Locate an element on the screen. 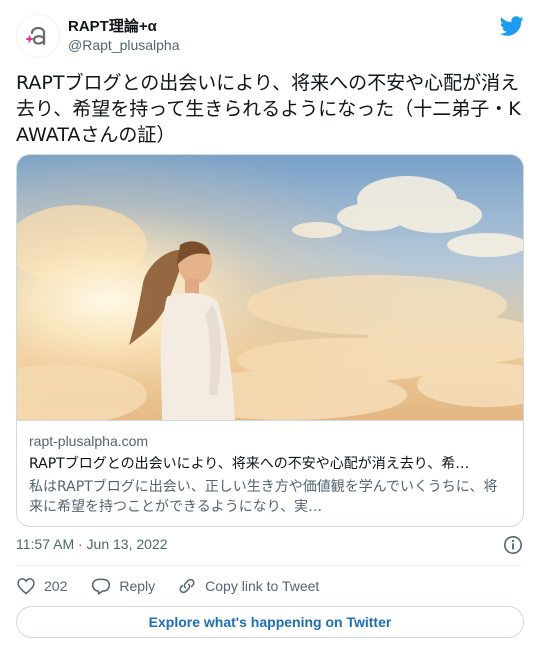 This screenshot has height=653, width=540. link-domain: rapt-plusalpha.com is located at coordinates (89, 441).